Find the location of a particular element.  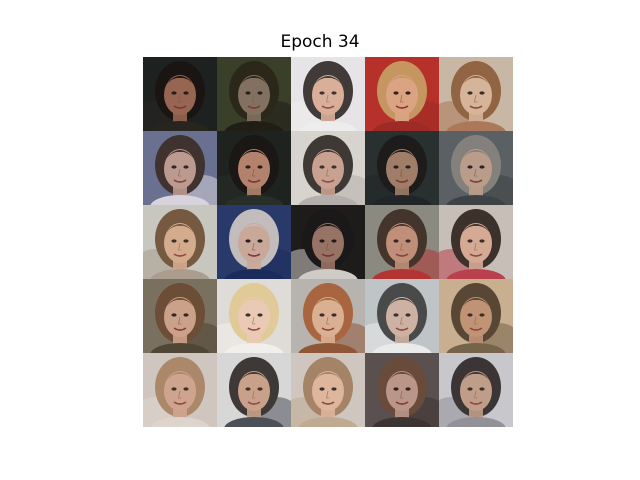

figure-title: Epoch 34 is located at coordinates (320, 42).